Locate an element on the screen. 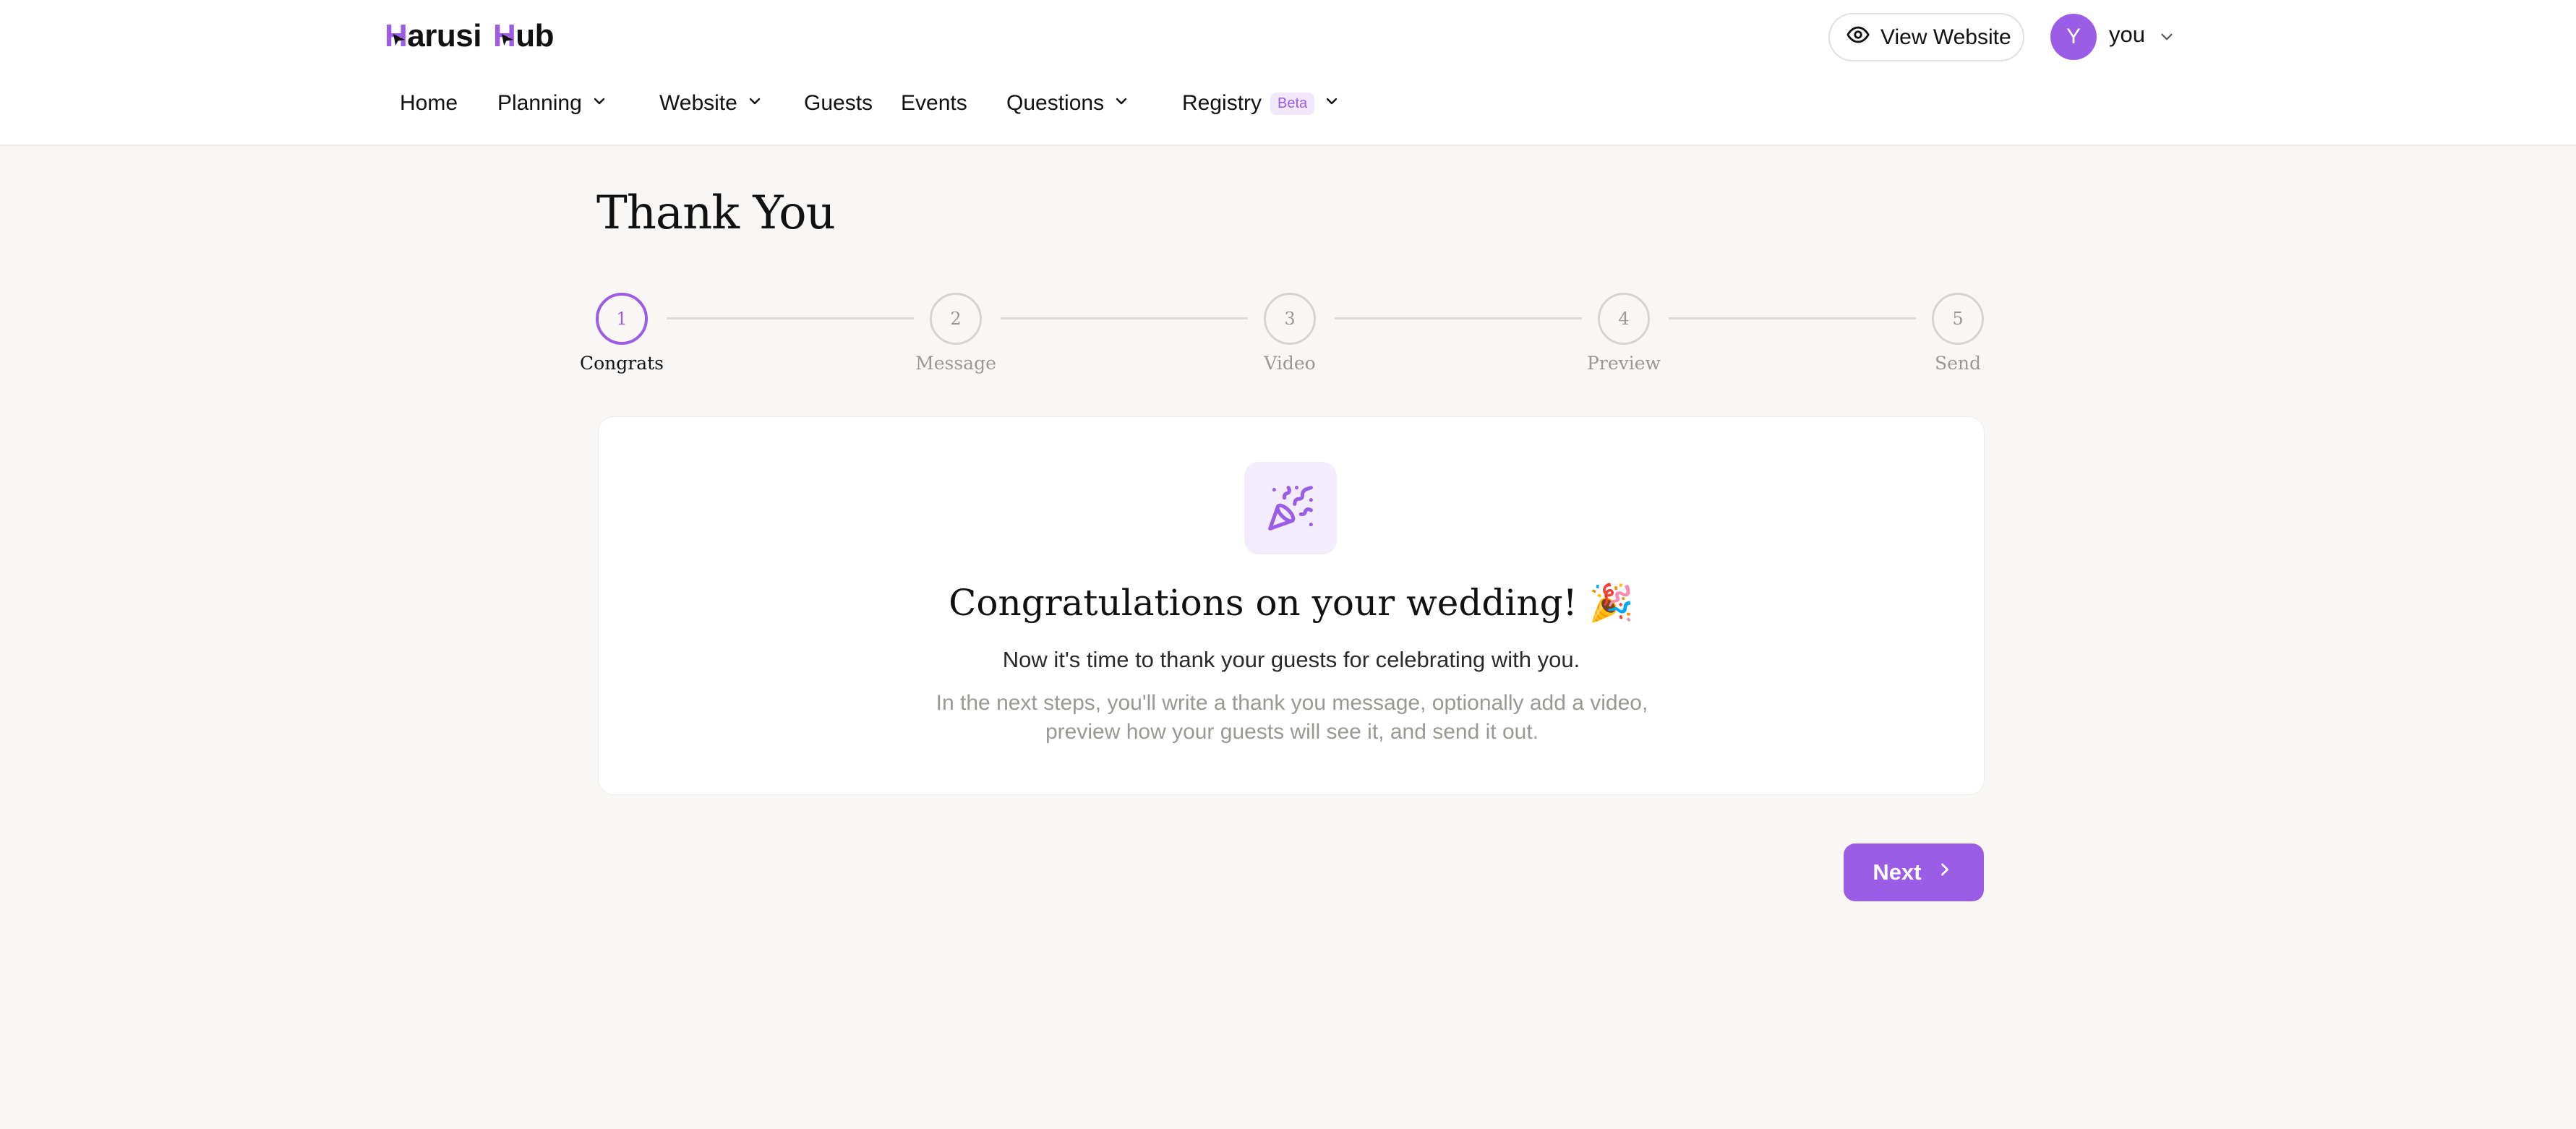 The width and height of the screenshot is (2576, 1129). nav-item-label: Questions is located at coordinates (1055, 103).